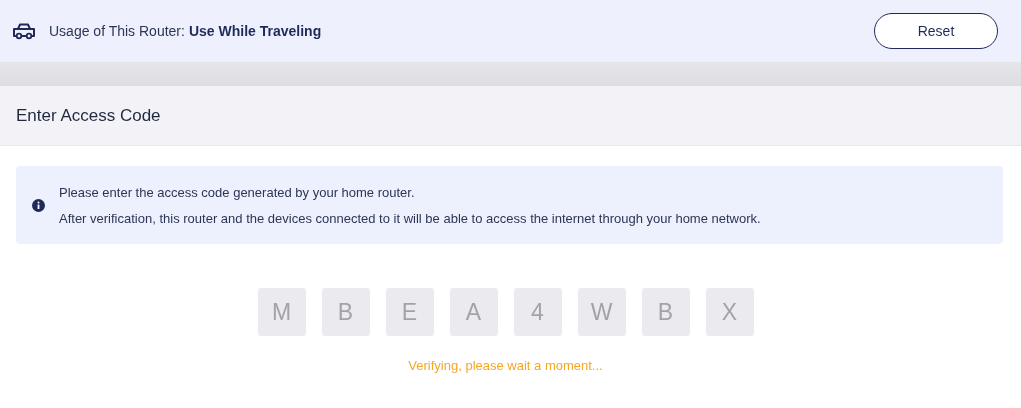 The image size is (1021, 408). What do you see at coordinates (410, 218) in the screenshot?
I see `notice-text: After verification, this router and the devices connected to it will be able to access the internet through your home network.` at bounding box center [410, 218].